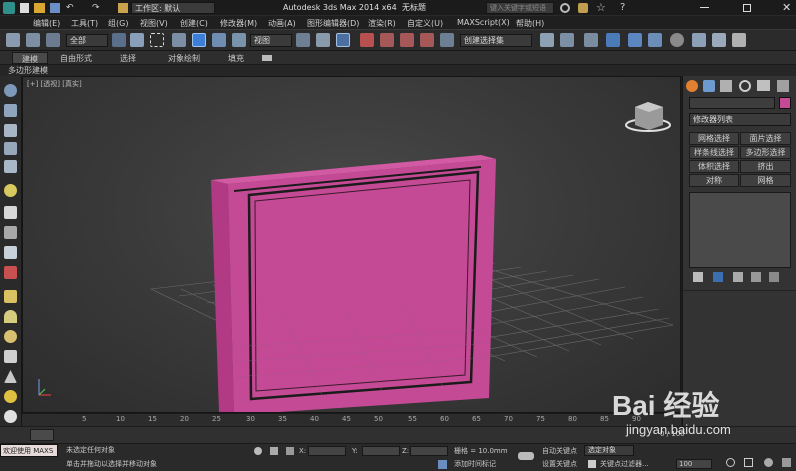 The image size is (796, 471). What do you see at coordinates (271, 40) in the screenshot?
I see `reference-coordinate-dropdown: 视图` at bounding box center [271, 40].